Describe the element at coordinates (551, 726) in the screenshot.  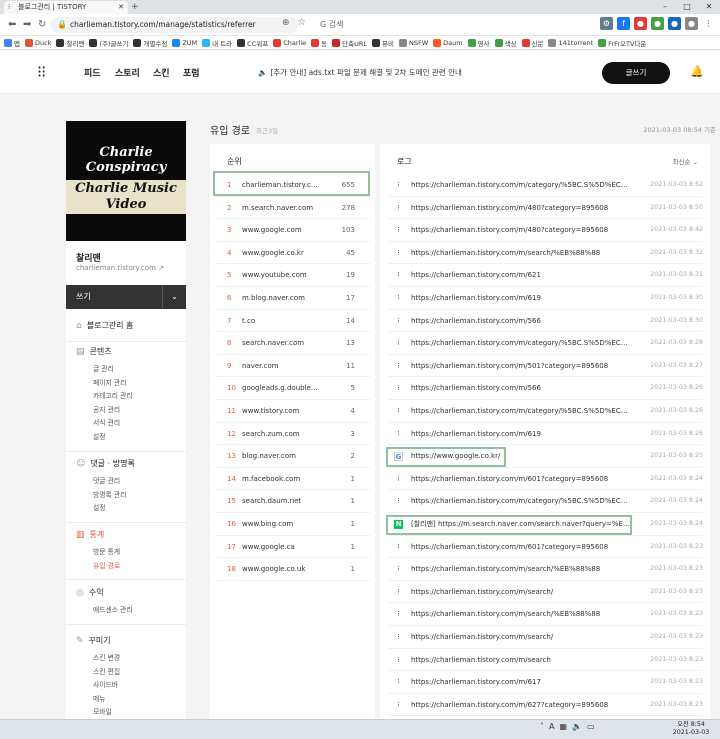
I see `language-icon: A` at that location.